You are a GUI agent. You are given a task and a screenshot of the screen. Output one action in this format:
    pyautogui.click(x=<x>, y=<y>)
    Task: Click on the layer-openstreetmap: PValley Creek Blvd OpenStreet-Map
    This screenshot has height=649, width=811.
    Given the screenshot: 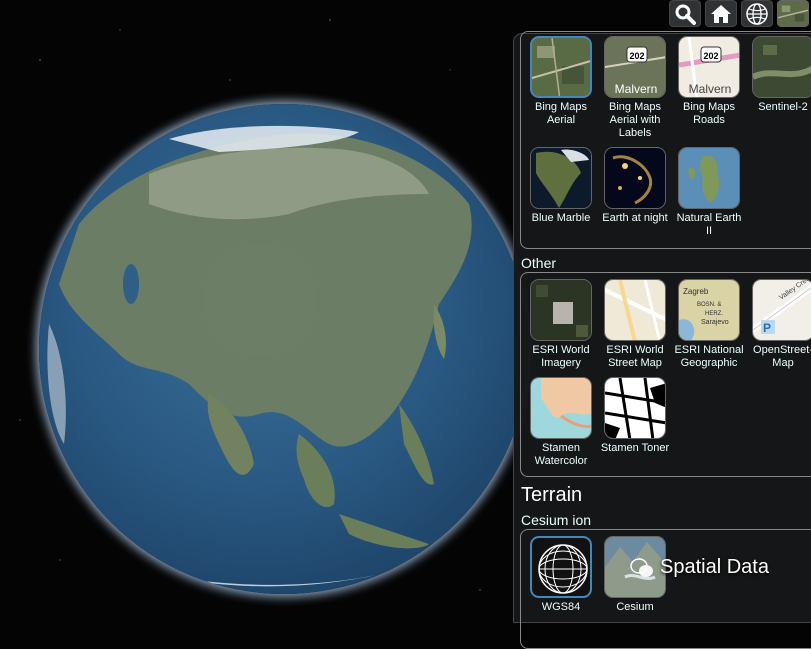 What is the action you would take?
    pyautogui.click(x=779, y=324)
    